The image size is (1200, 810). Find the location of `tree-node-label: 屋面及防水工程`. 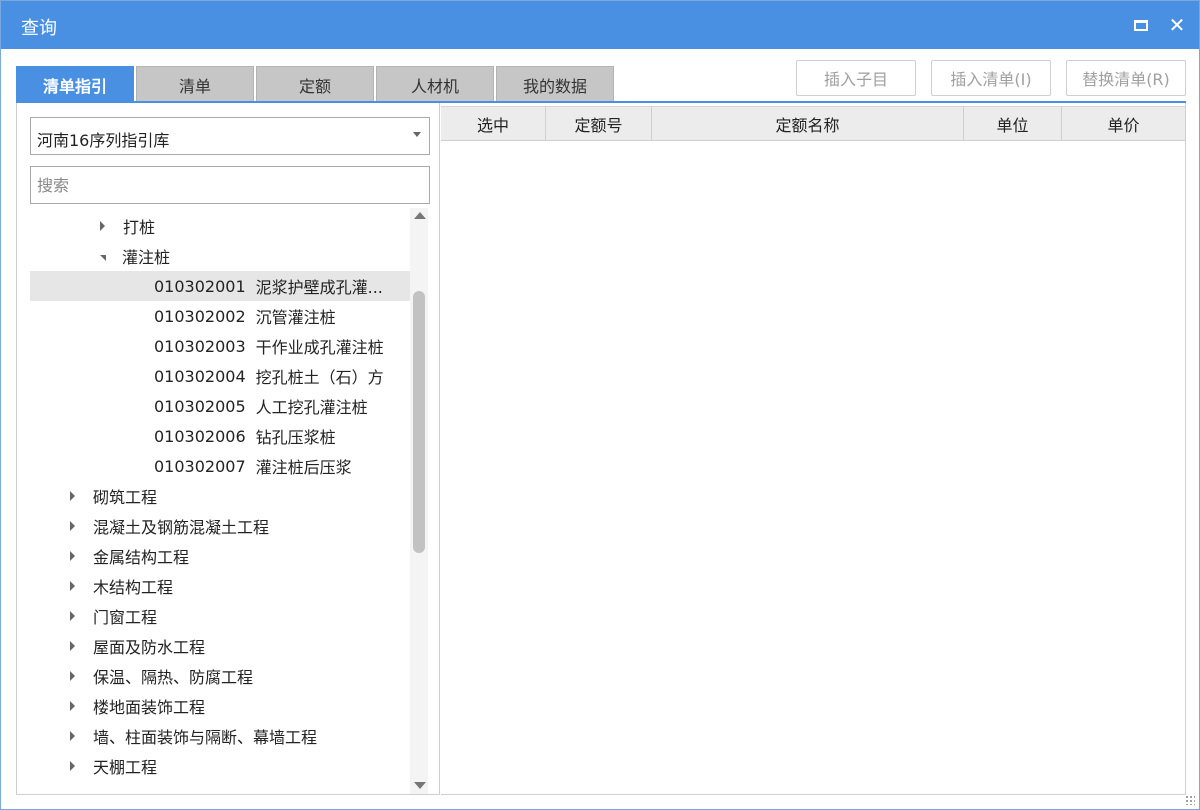

tree-node-label: 屋面及防水工程 is located at coordinates (149, 647).